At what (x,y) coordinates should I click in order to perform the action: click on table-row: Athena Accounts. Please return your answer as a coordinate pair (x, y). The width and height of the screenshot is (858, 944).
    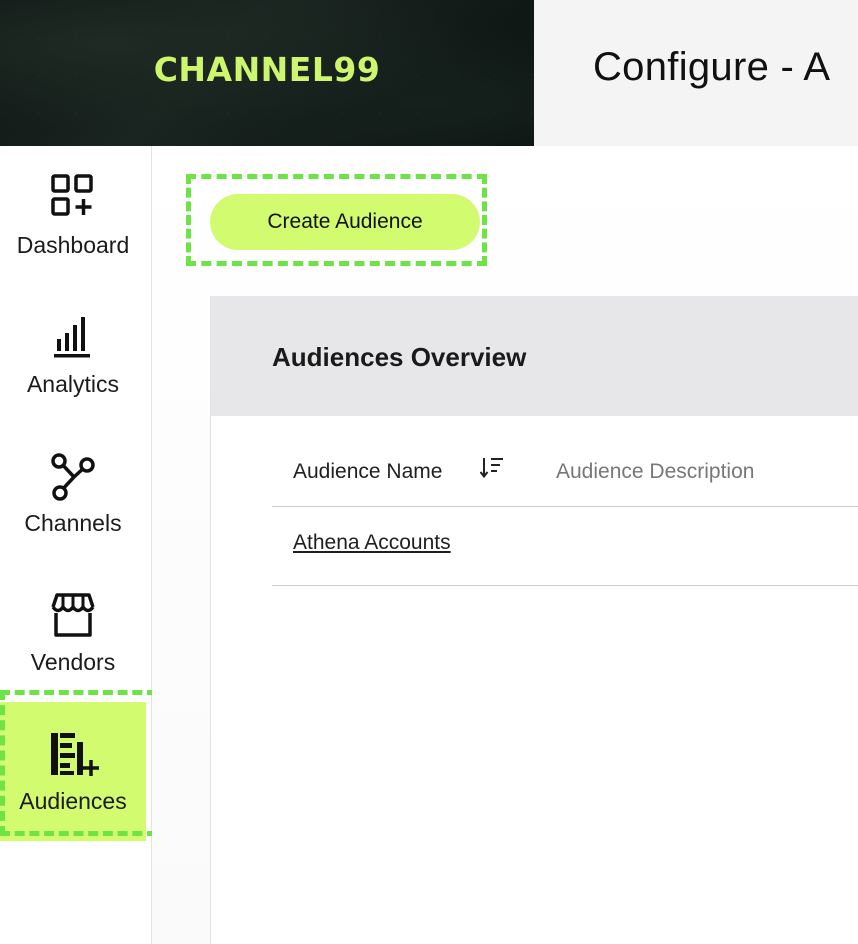
    Looking at the image, I should click on (565, 546).